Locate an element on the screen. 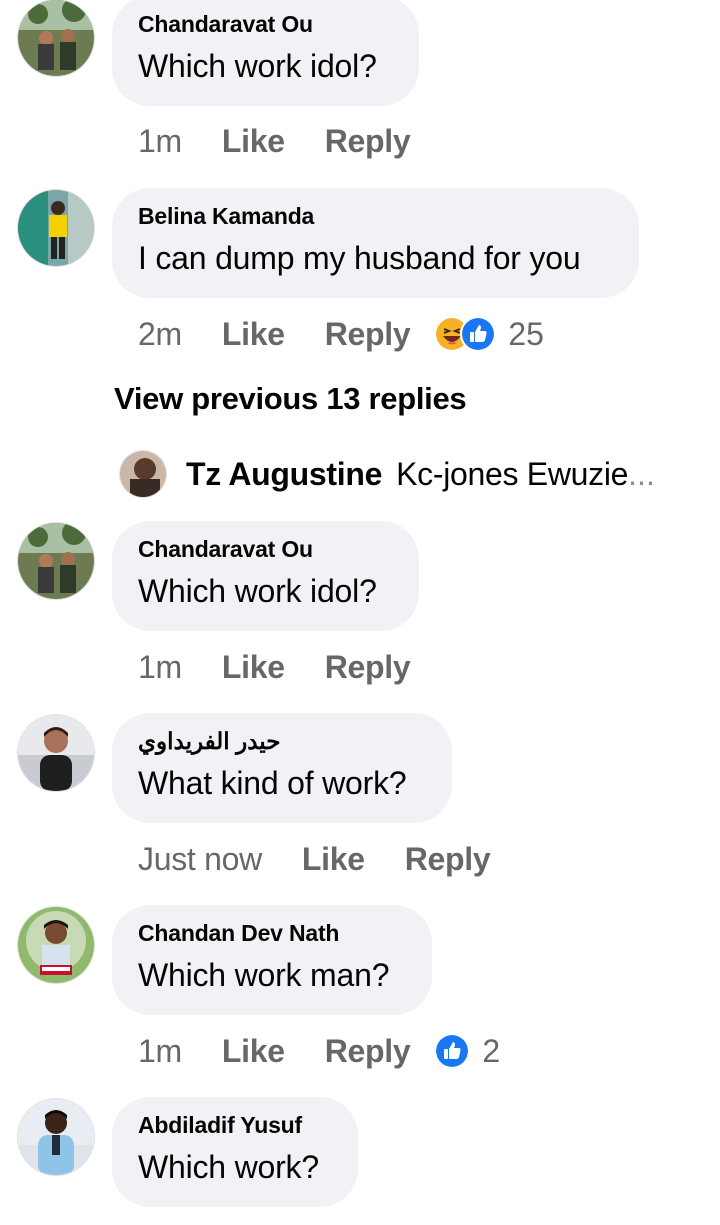 The width and height of the screenshot is (720, 1225). comment-text: Which work? is located at coordinates (228, 1167).